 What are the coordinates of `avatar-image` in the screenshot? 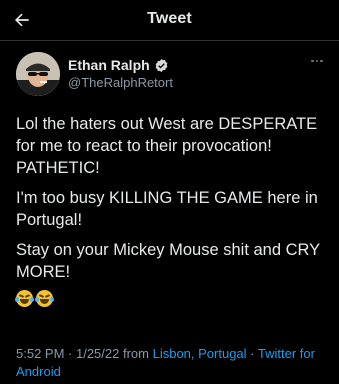 It's located at (38, 74).